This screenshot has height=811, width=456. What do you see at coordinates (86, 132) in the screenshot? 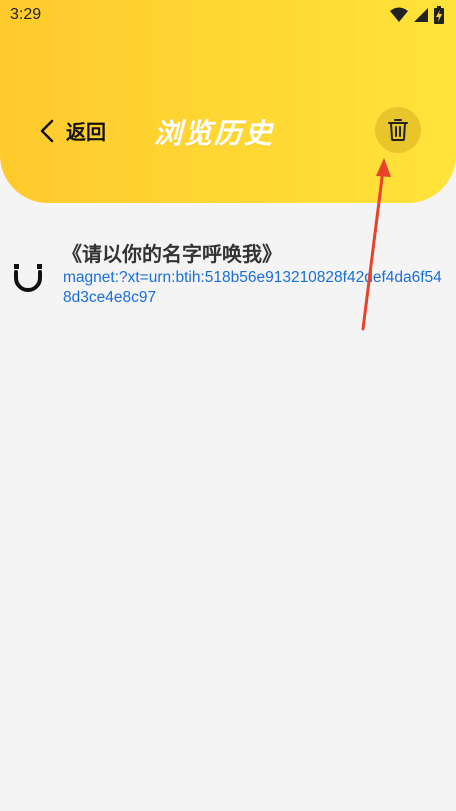
I see `back-label: 返回` at bounding box center [86, 132].